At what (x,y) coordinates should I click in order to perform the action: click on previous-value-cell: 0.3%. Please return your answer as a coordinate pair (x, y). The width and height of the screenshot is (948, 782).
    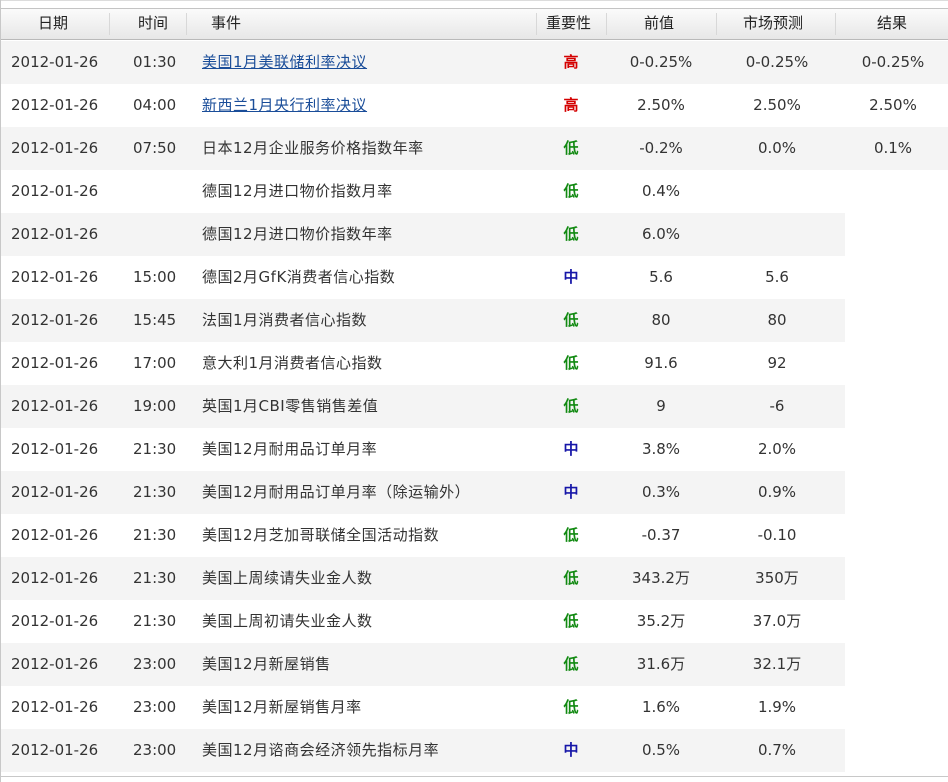
    Looking at the image, I should click on (661, 492).